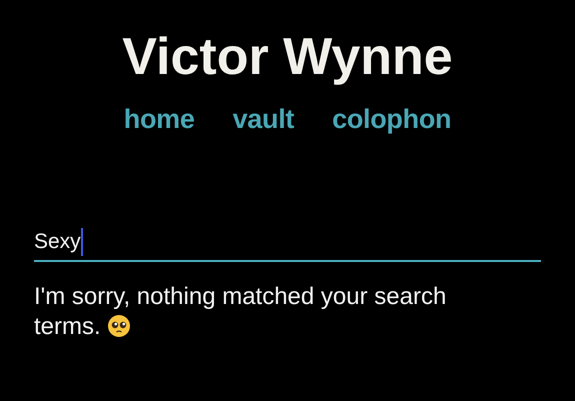 The image size is (575, 401). I want to click on nav-link: vault, so click(263, 119).